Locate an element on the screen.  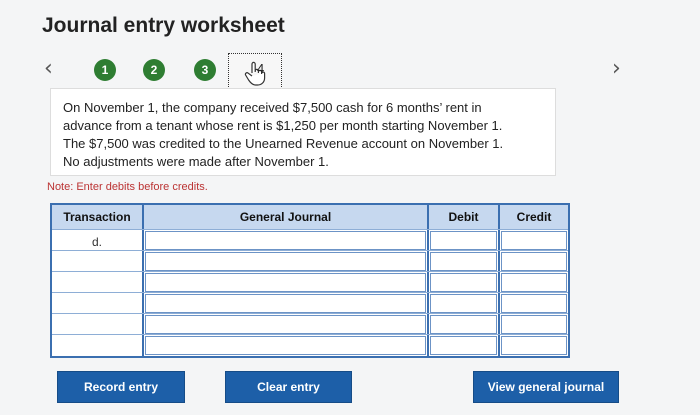
chevron-left-icon: ‹ is located at coordinates (48, 69).